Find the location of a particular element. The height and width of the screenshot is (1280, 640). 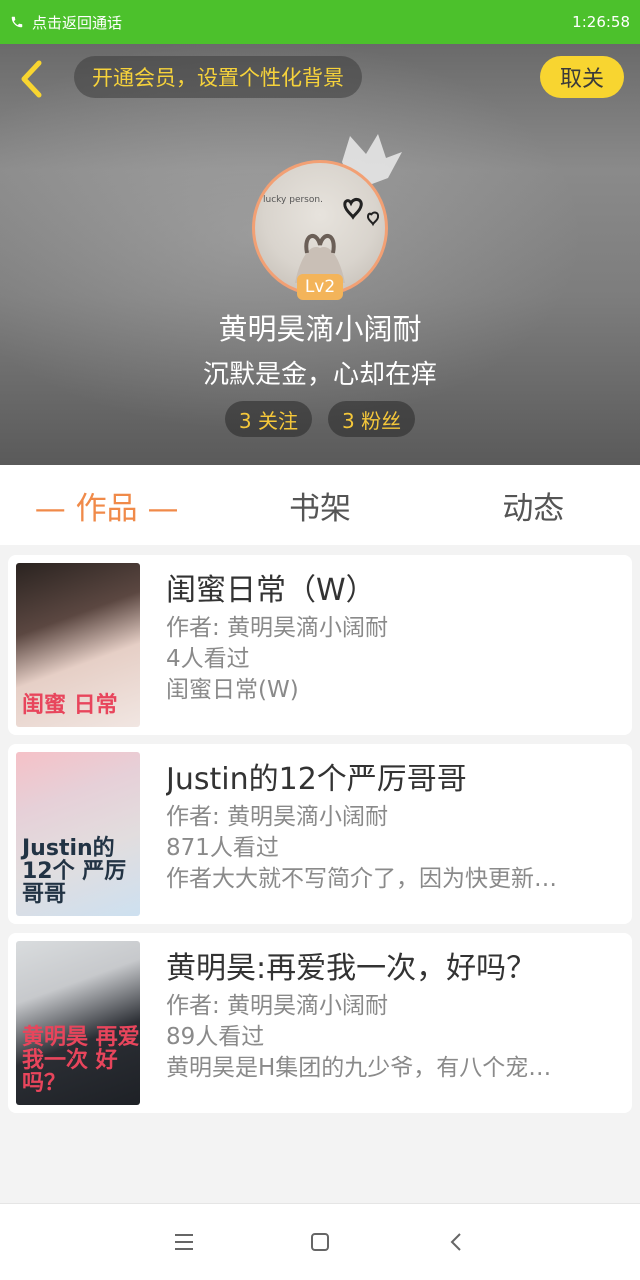

return-to-call: 点击返回通话 is located at coordinates (66, 22).